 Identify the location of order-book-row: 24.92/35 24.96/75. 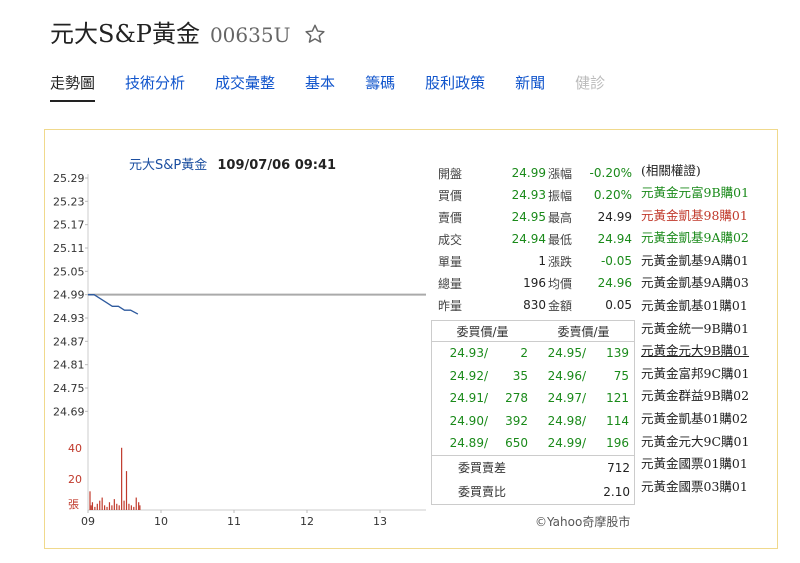
(533, 376).